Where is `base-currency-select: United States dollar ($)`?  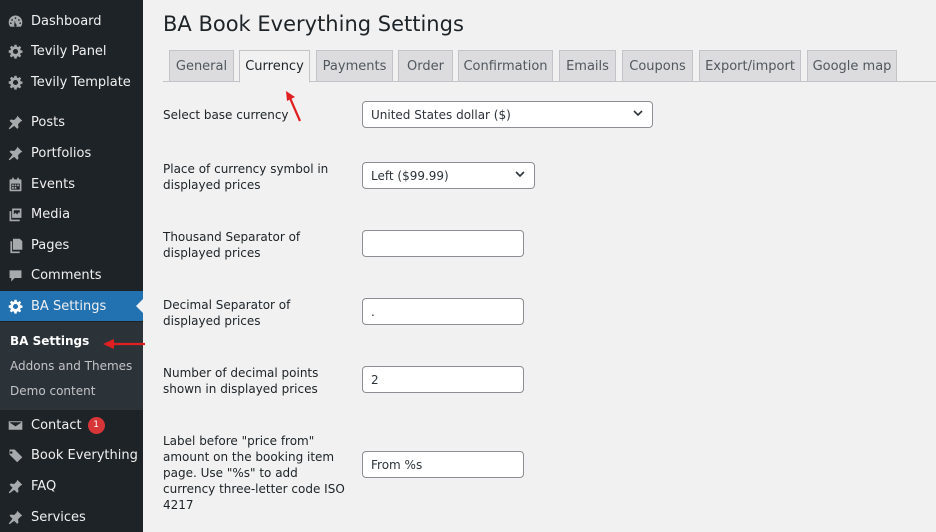
base-currency-select: United States dollar ($) is located at coordinates (507, 114).